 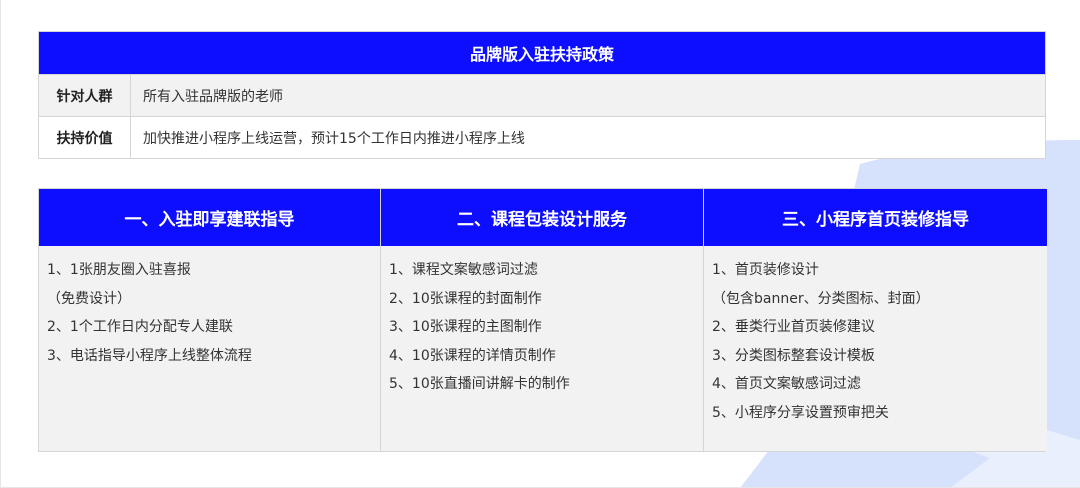 I want to click on service-item: 5、10张直播间讲解卡的制作, so click(x=479, y=384).